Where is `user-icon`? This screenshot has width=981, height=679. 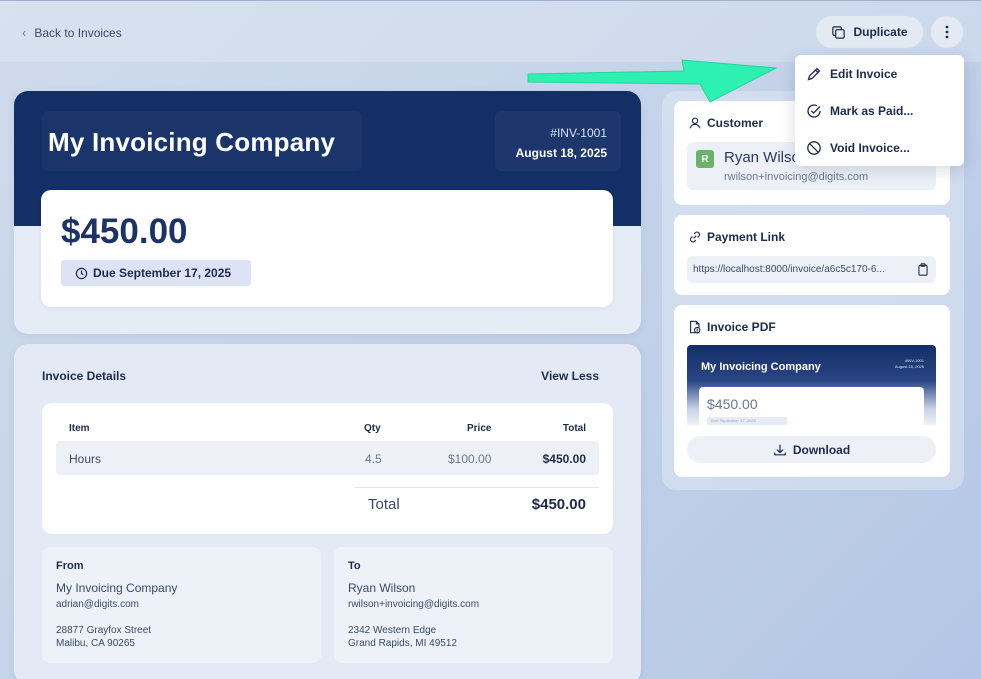 user-icon is located at coordinates (695, 123).